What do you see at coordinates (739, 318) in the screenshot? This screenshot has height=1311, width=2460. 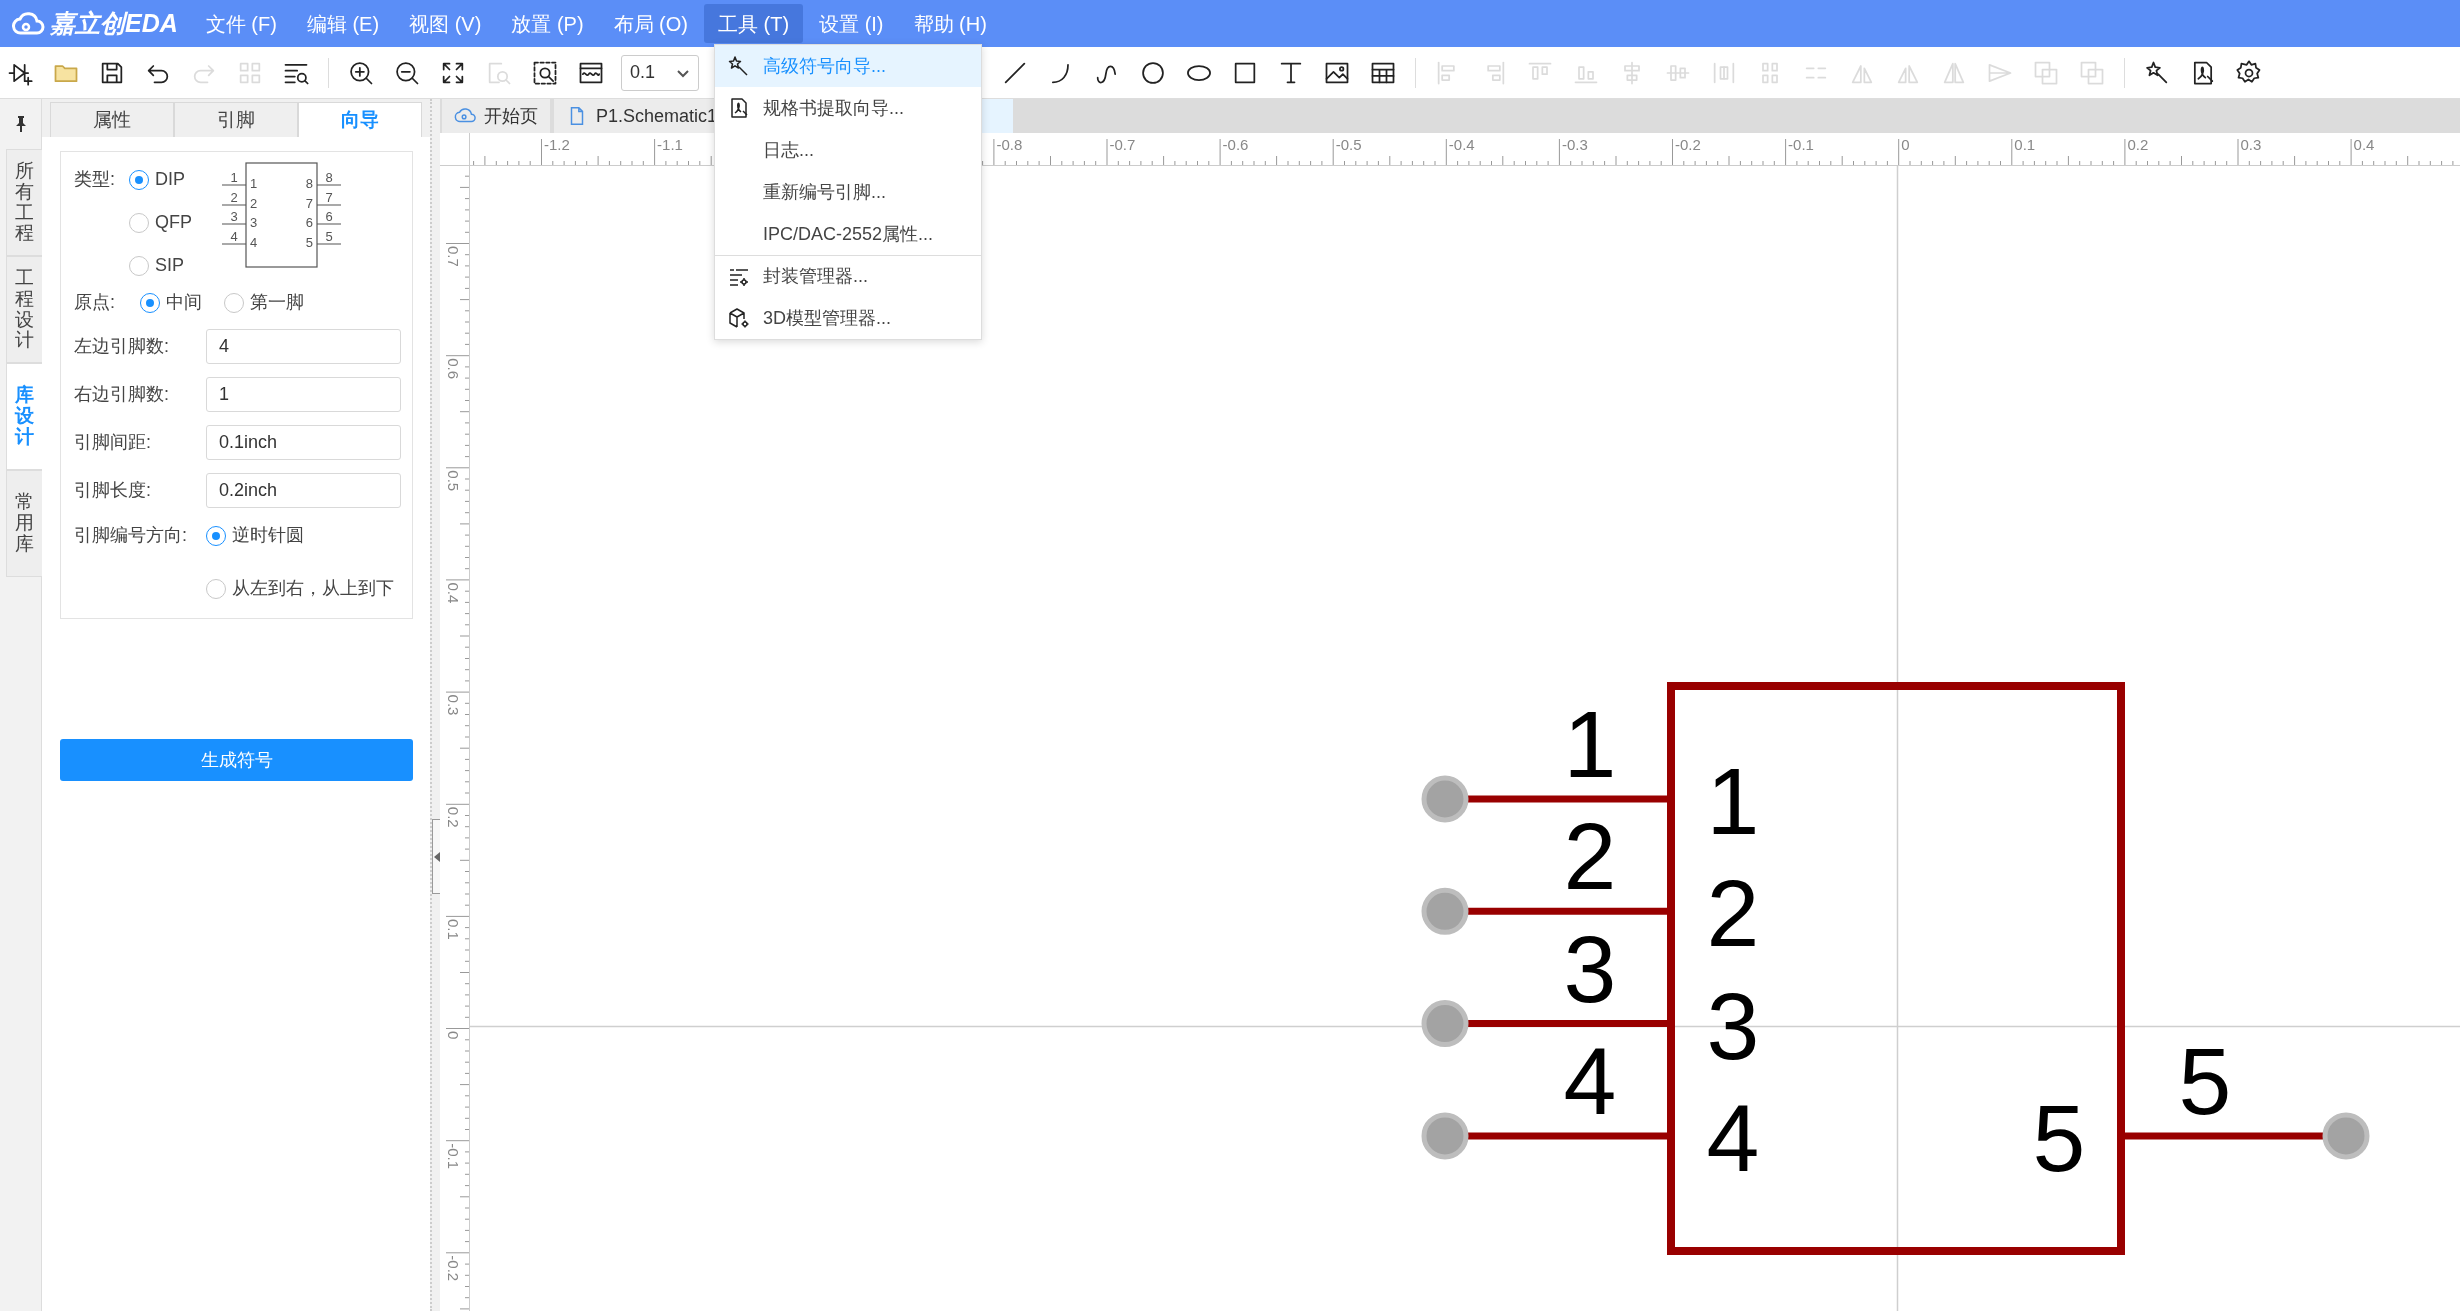 I see `cube-settings-icon` at bounding box center [739, 318].